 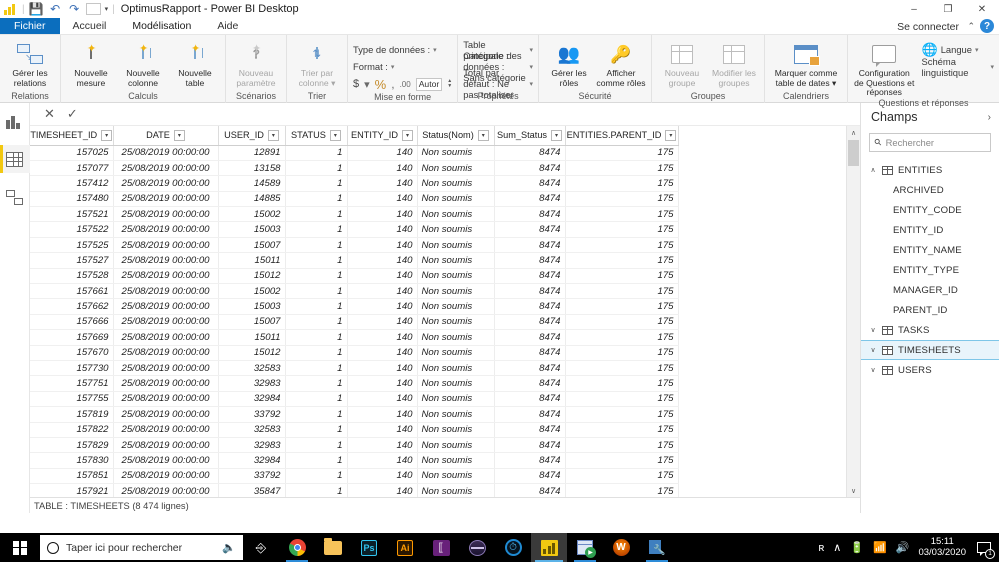 I want to click on formula-confirm-icon: ✓, so click(x=72, y=114).